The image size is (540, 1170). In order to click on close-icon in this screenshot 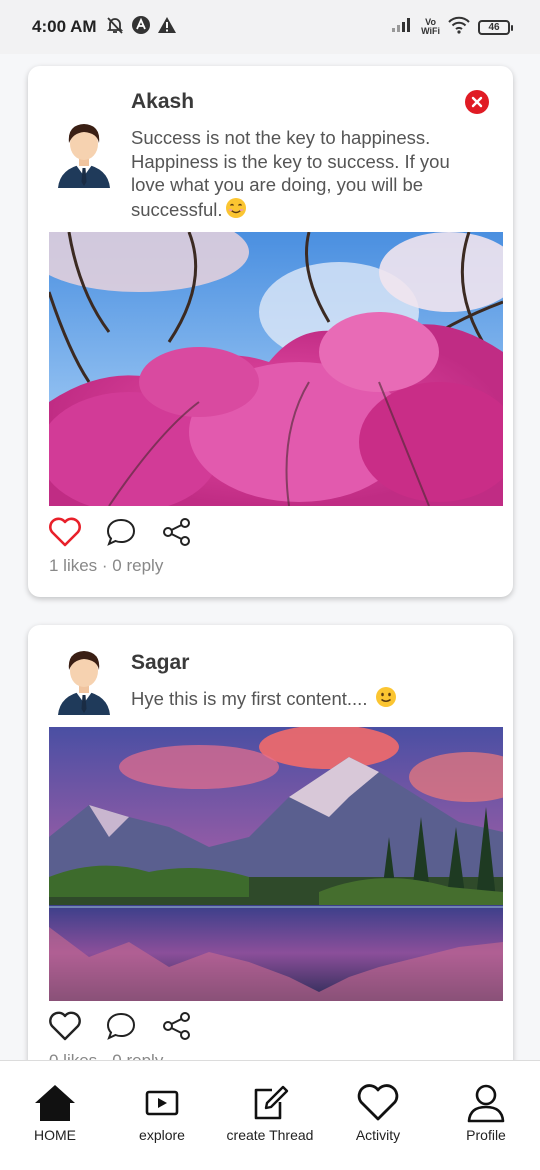, I will do `click(477, 102)`.